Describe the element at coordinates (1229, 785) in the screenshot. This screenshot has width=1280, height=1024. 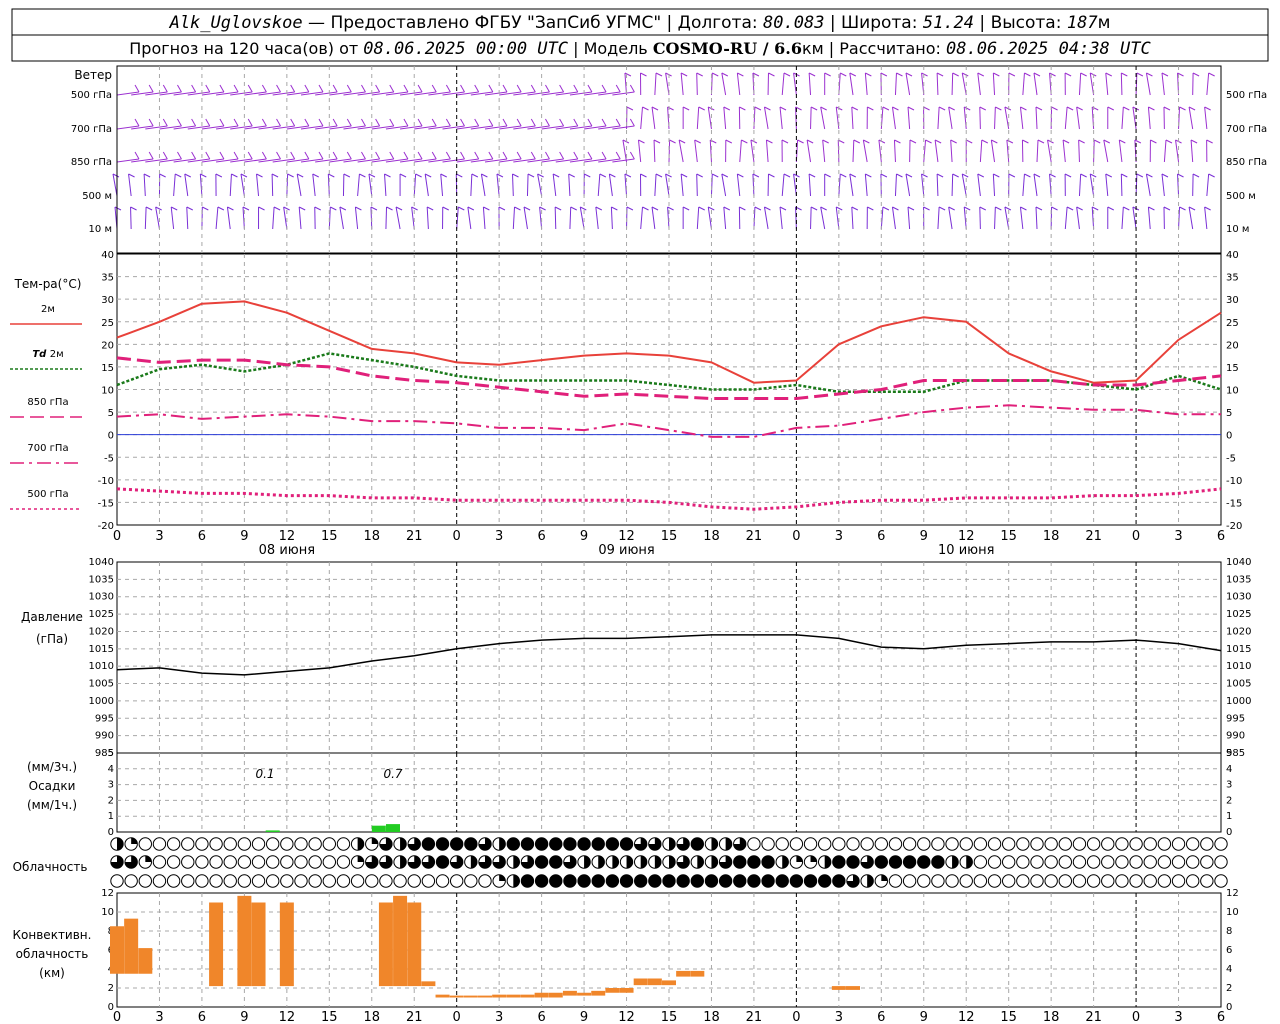
I see `precip-tick-right: 3` at that location.